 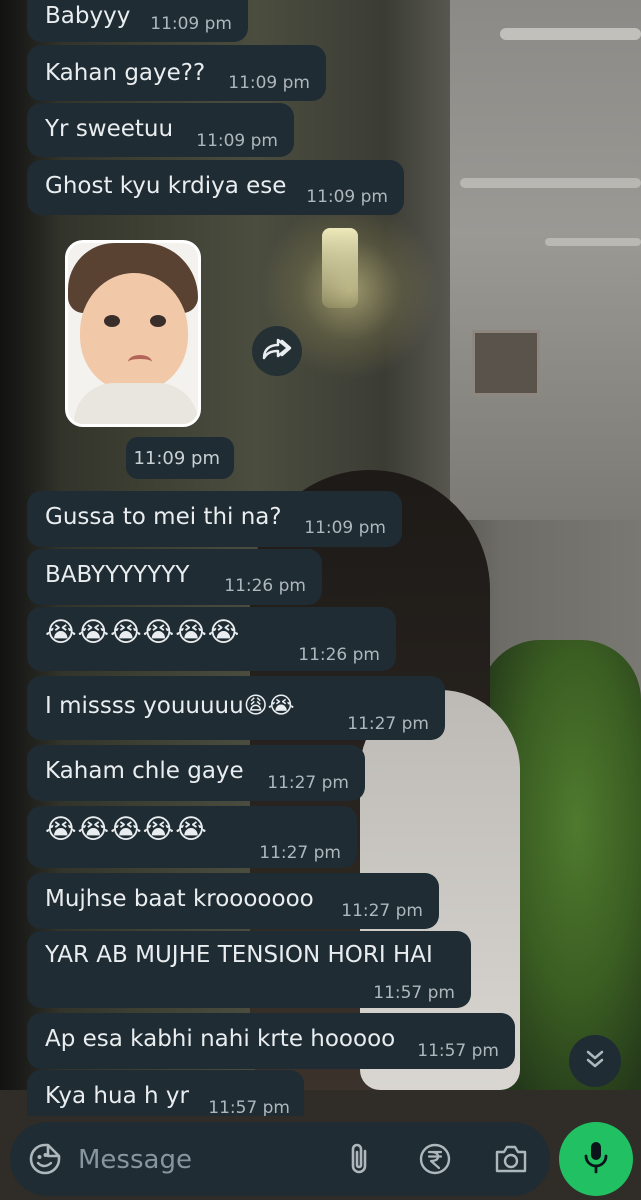 I want to click on message-bubble: Ghost kyu krdiya ese 11:09 pm, so click(x=215, y=187).